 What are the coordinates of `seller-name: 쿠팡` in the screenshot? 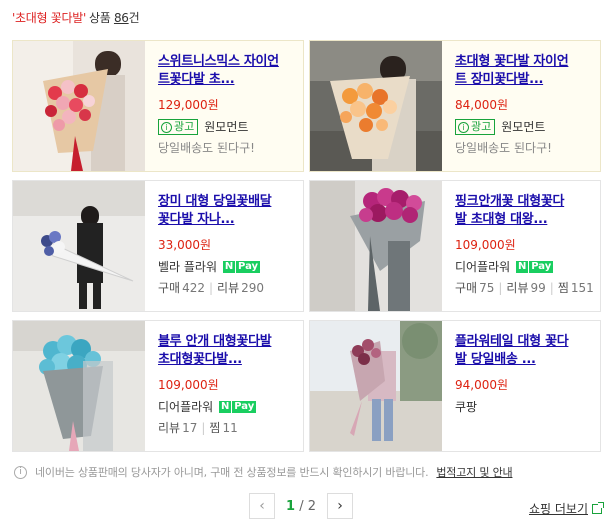 It's located at (466, 407).